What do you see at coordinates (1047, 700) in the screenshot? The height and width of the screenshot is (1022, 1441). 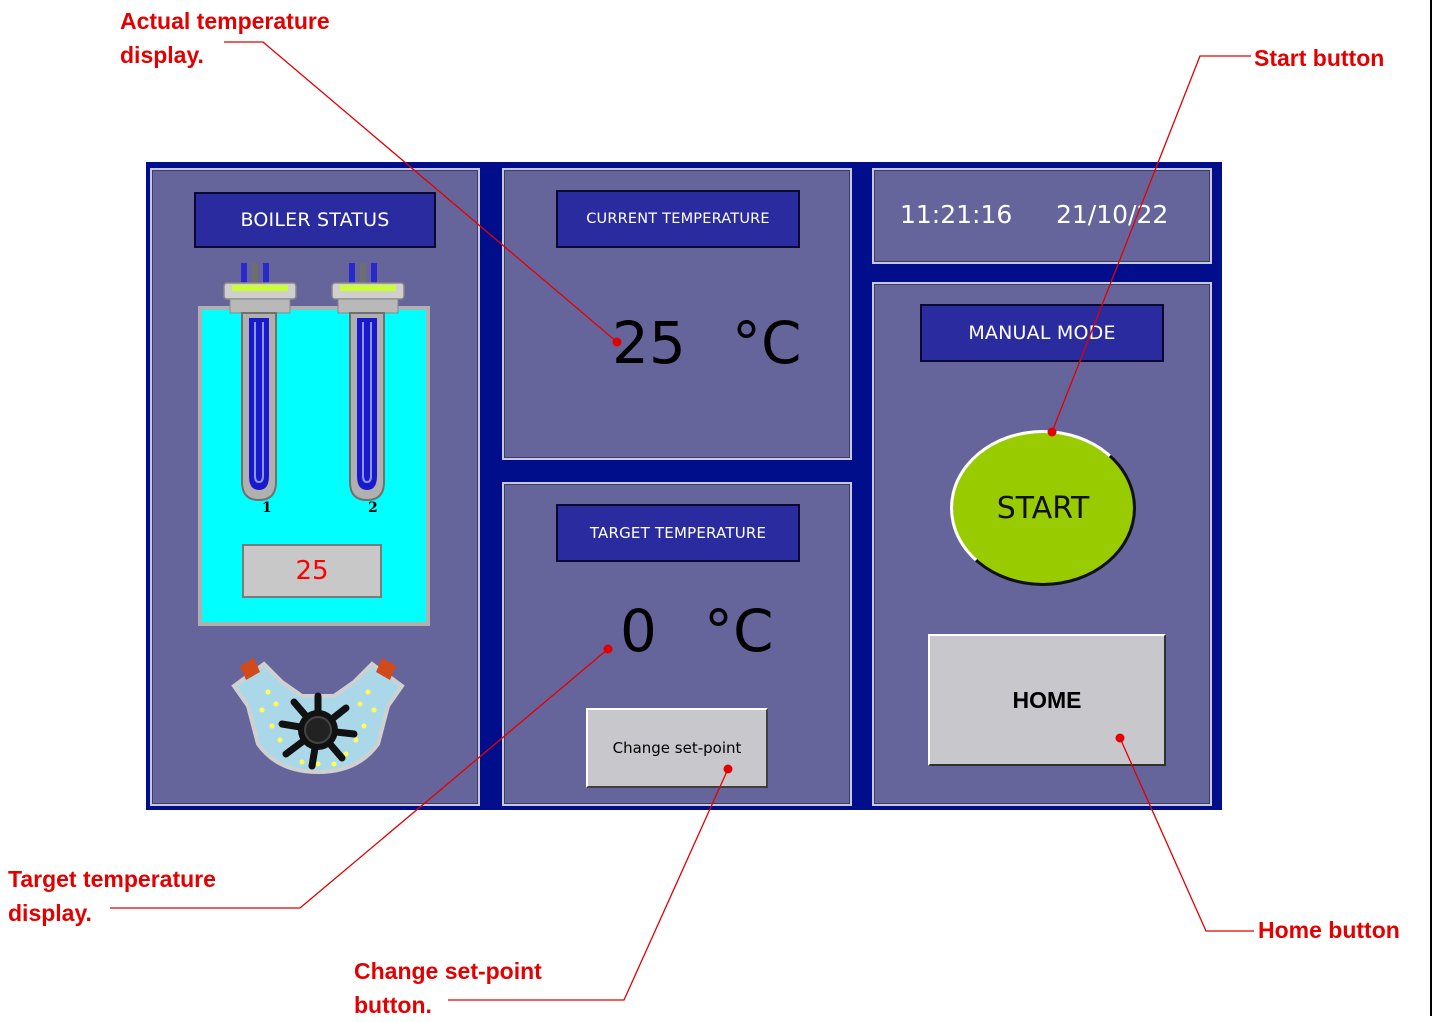 I see `home-button: HOME` at bounding box center [1047, 700].